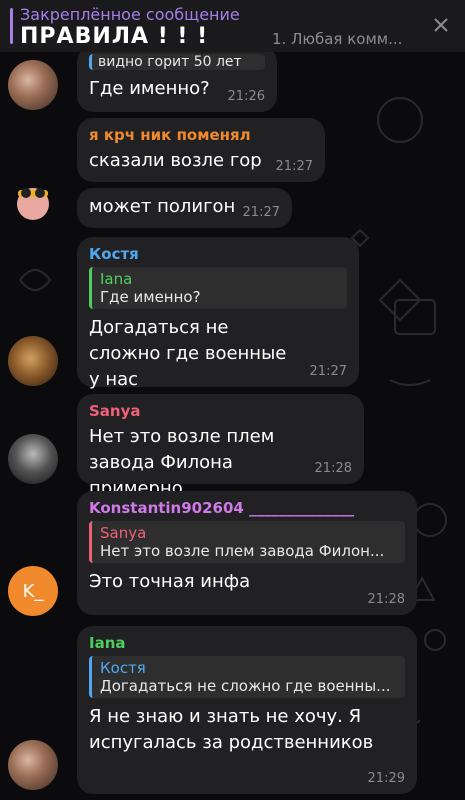  Describe the element at coordinates (184, 208) in the screenshot. I see `message-bubble: может полигон 21:27` at that location.